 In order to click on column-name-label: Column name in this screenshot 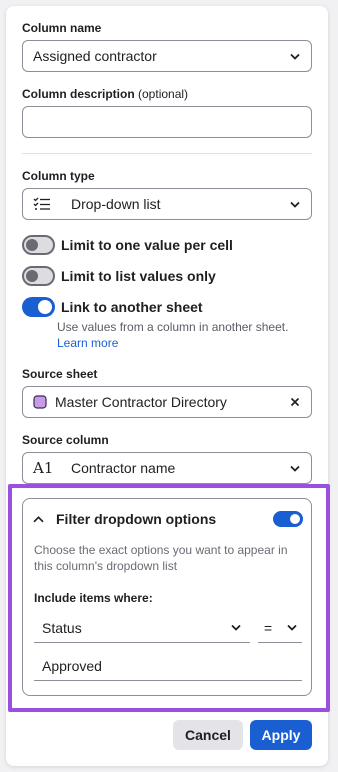, I will do `click(62, 28)`.